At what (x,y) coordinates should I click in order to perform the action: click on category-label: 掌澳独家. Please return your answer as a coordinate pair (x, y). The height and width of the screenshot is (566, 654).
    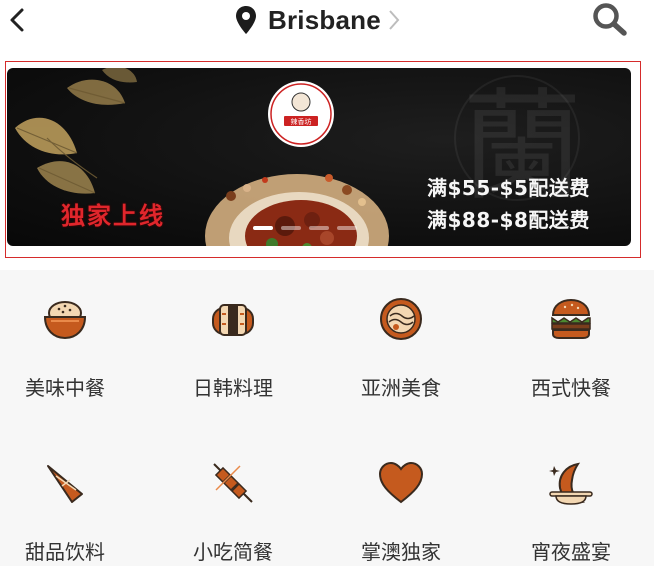
    Looking at the image, I should click on (401, 552).